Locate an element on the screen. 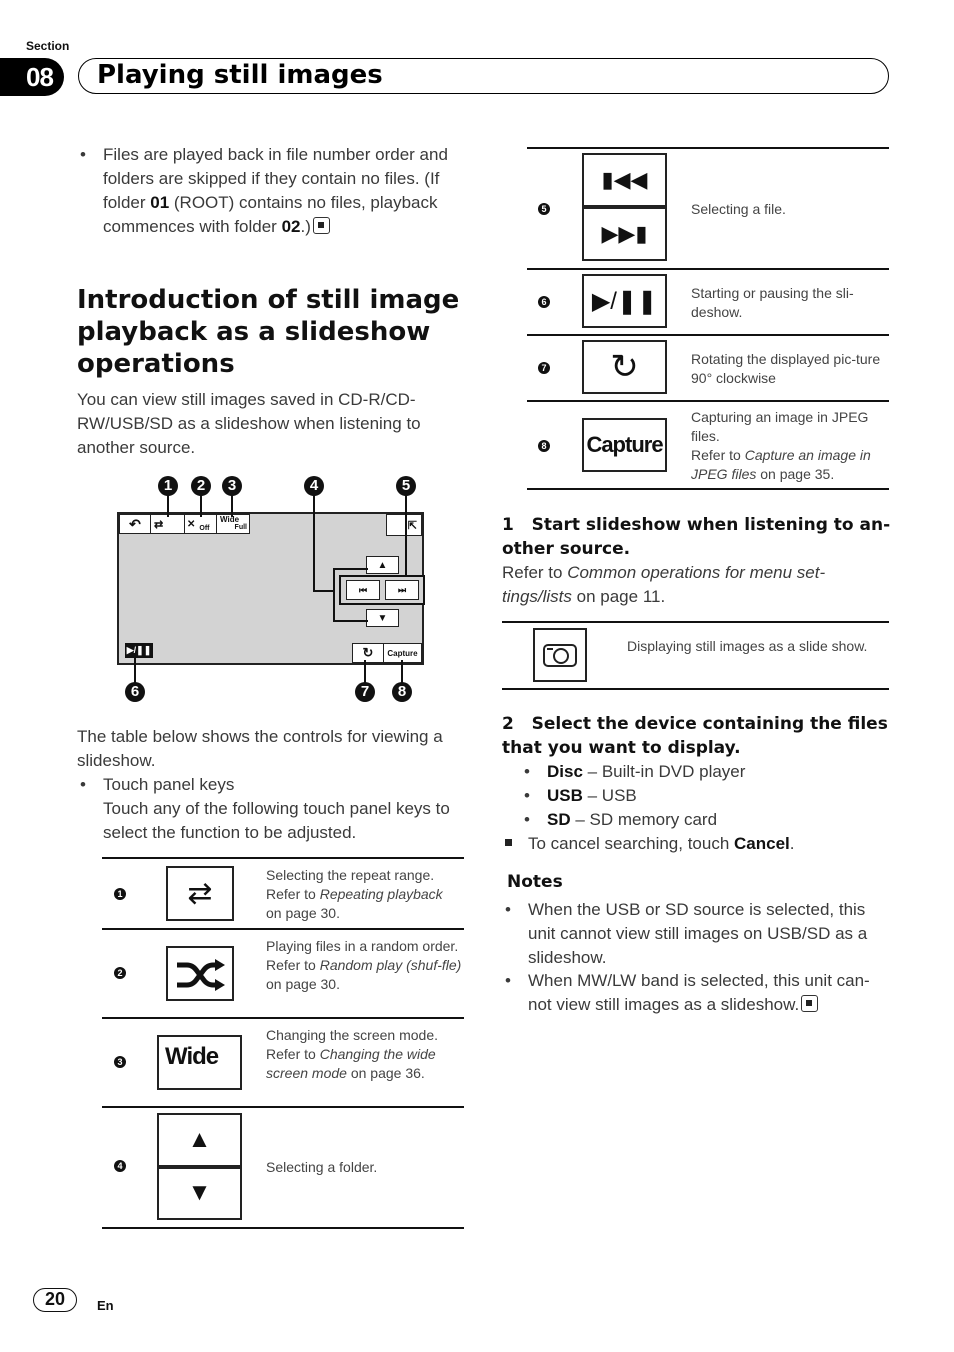 Image resolution: width=954 pixels, height=1352 pixels. callout-4: 4 is located at coordinates (314, 486).